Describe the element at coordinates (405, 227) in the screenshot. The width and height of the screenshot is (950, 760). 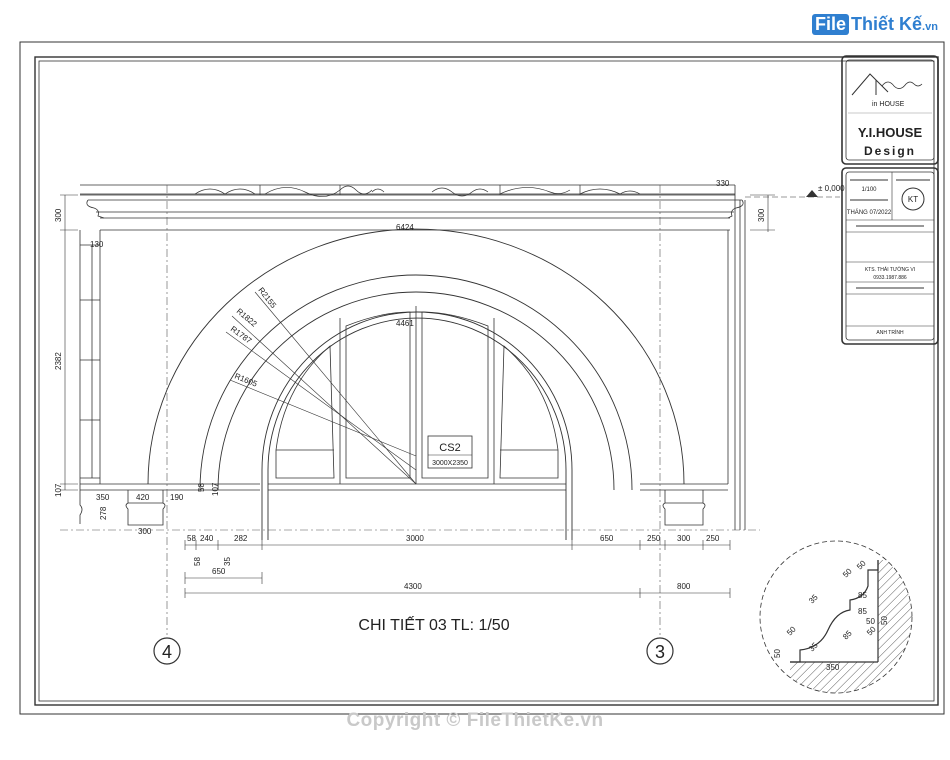
I see `arch-dim-outer: 6424` at that location.